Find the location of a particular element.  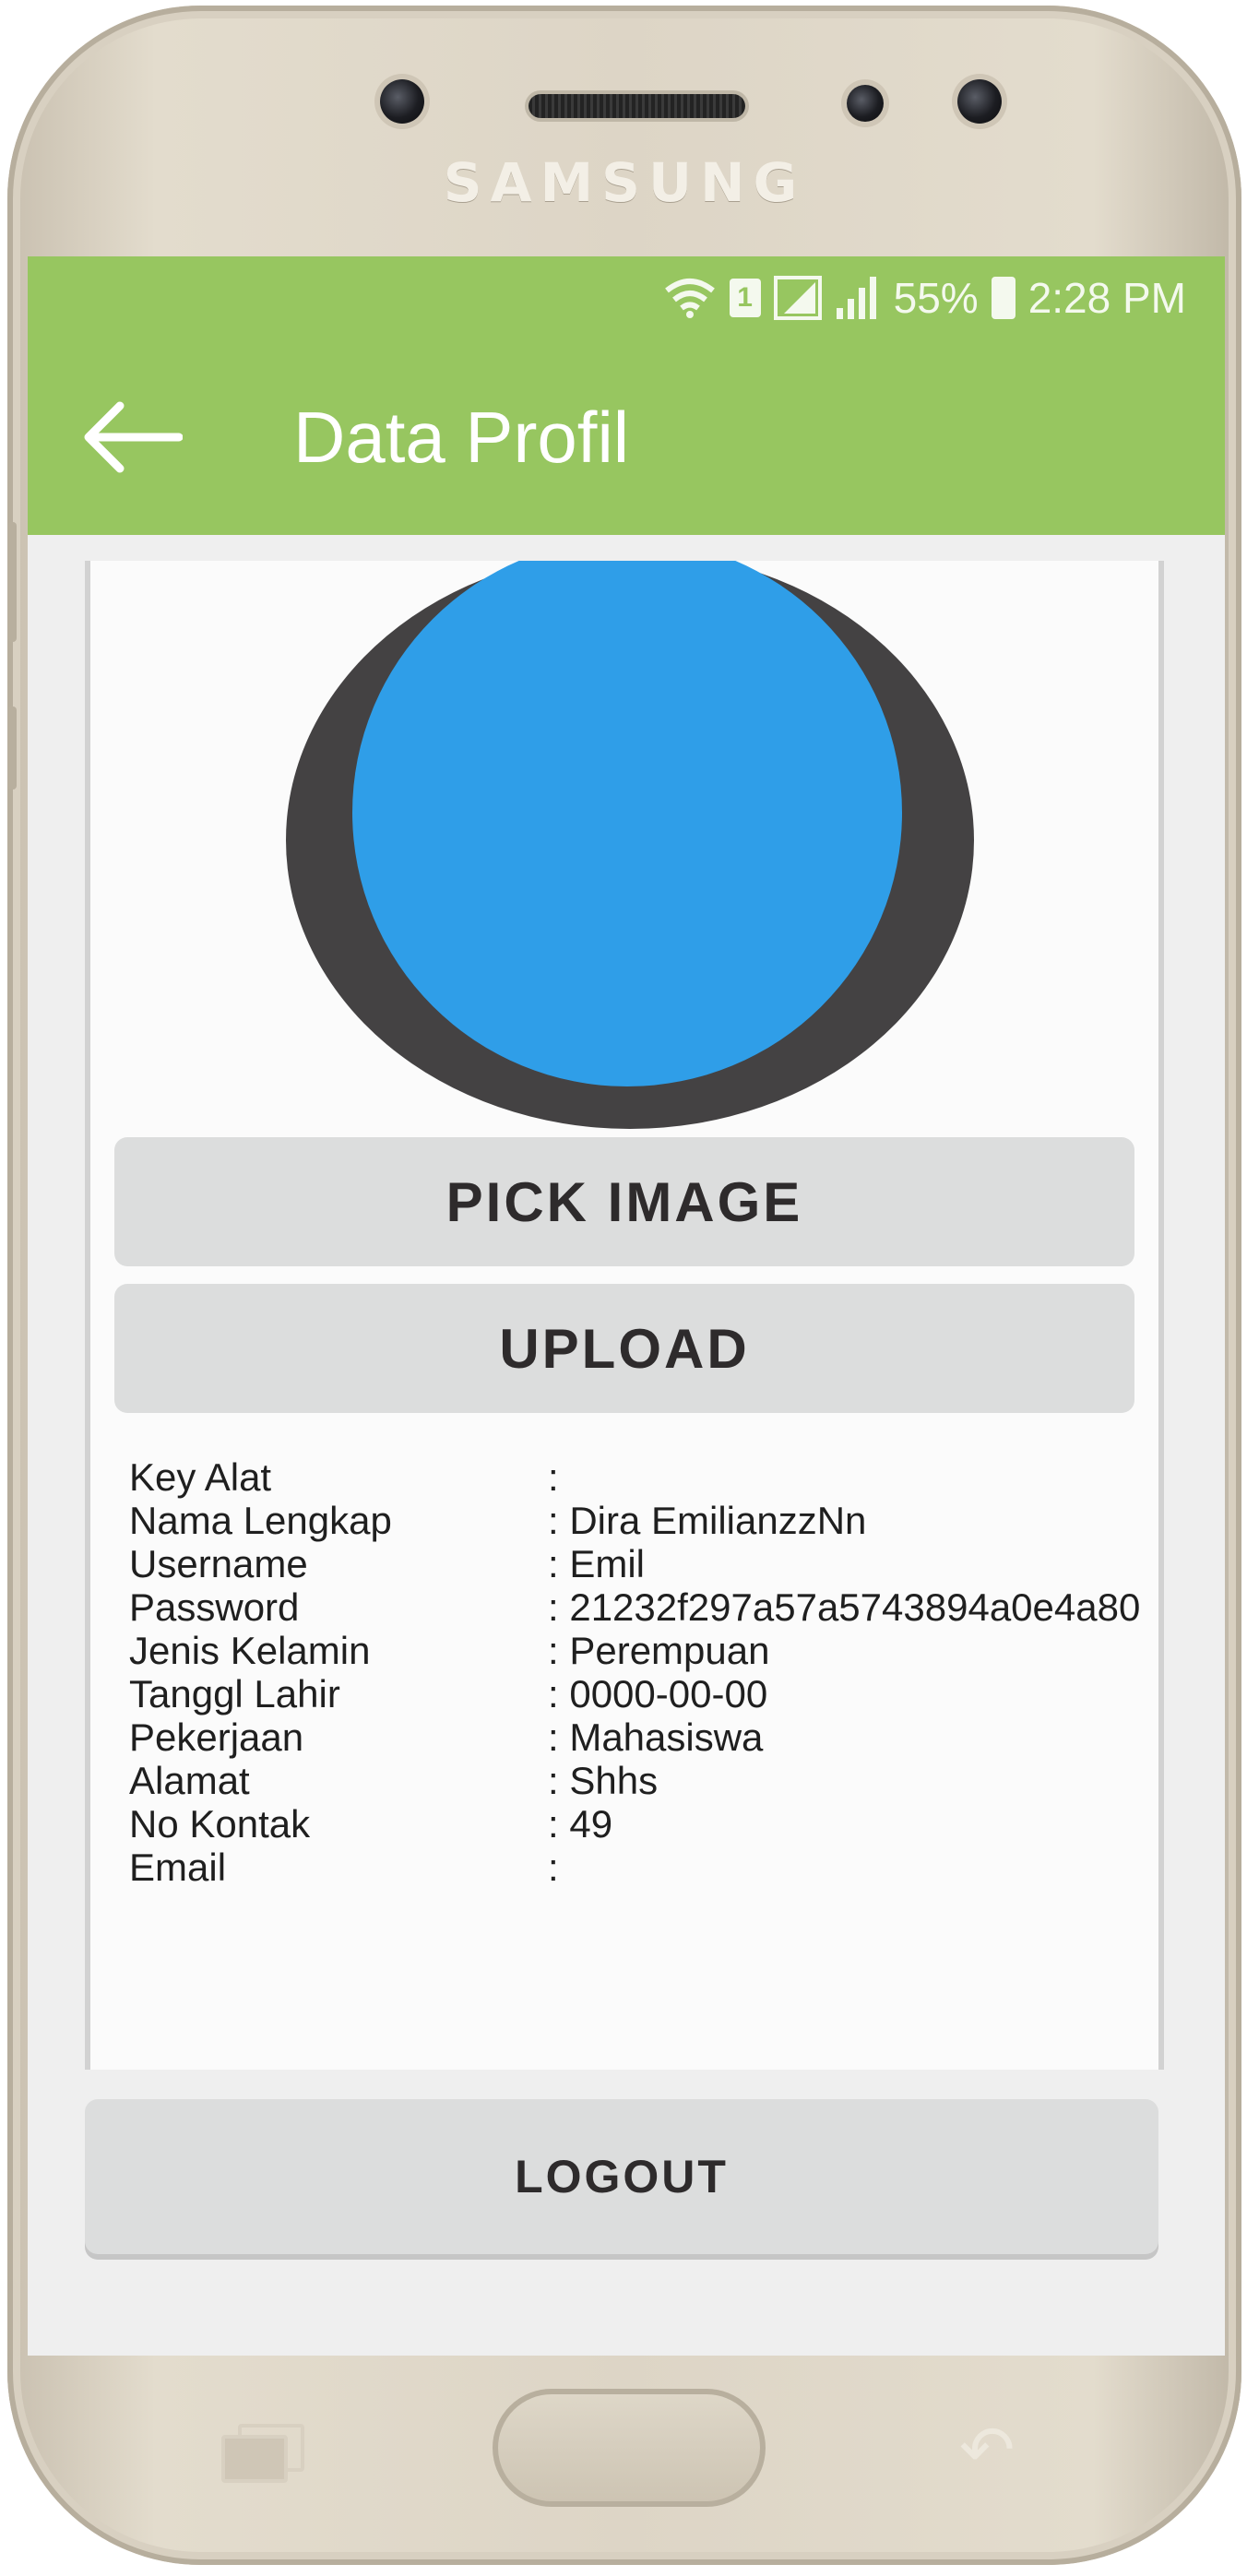

status-bar: 1 55% 2:28 PM is located at coordinates (627, 297).